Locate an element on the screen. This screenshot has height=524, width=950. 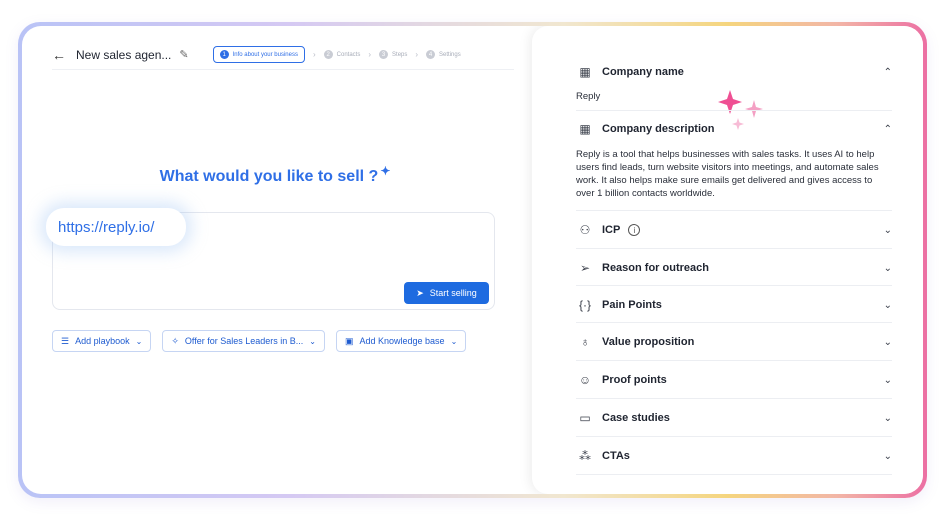
section-reason-for-outreach: ➢ Reason for outreach ⌄ is located at coordinates (734, 268).